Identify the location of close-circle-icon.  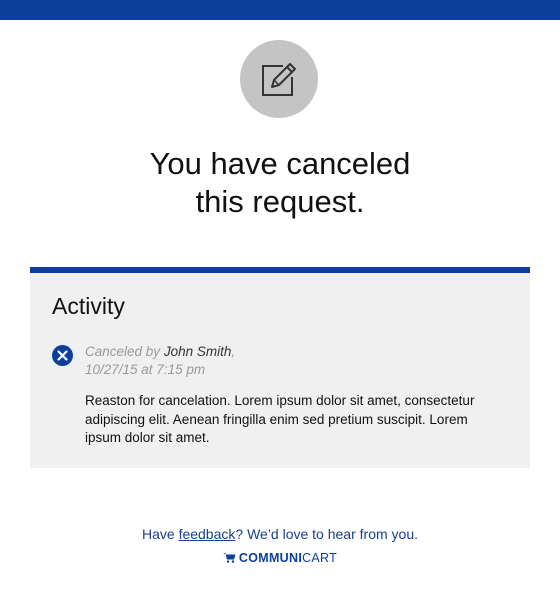
(62, 355).